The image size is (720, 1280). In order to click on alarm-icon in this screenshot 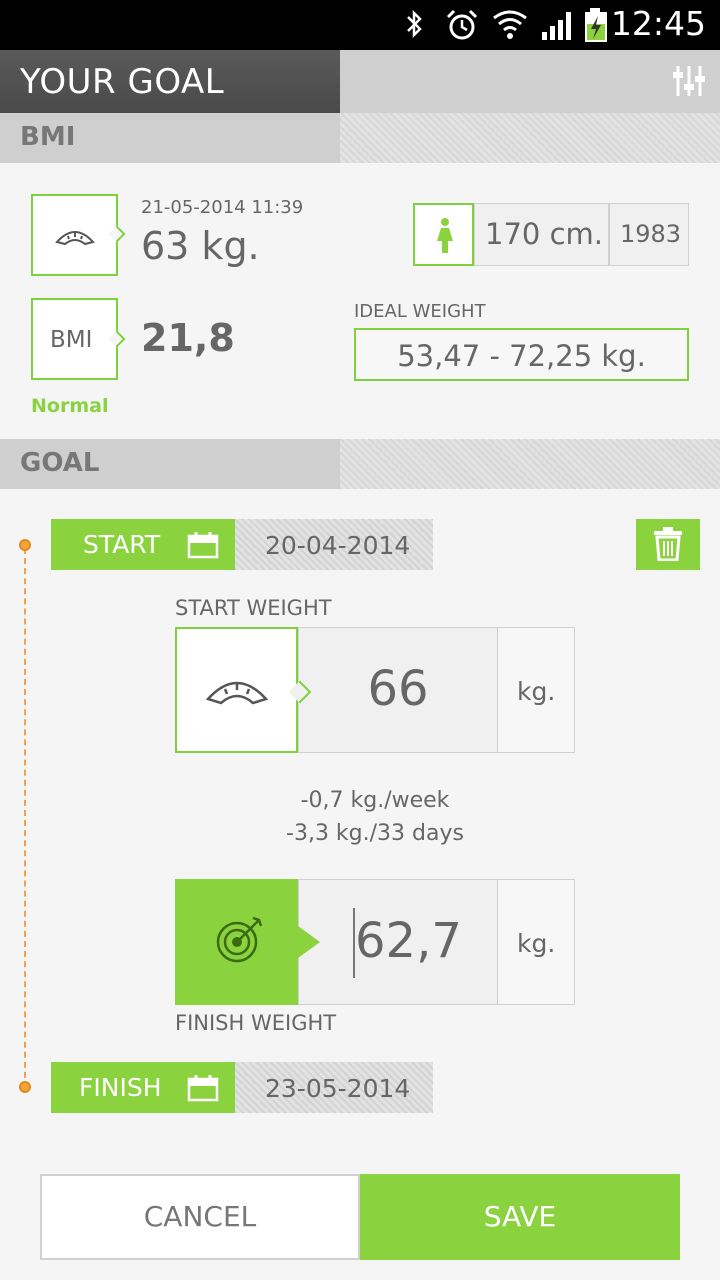, I will do `click(462, 24)`.